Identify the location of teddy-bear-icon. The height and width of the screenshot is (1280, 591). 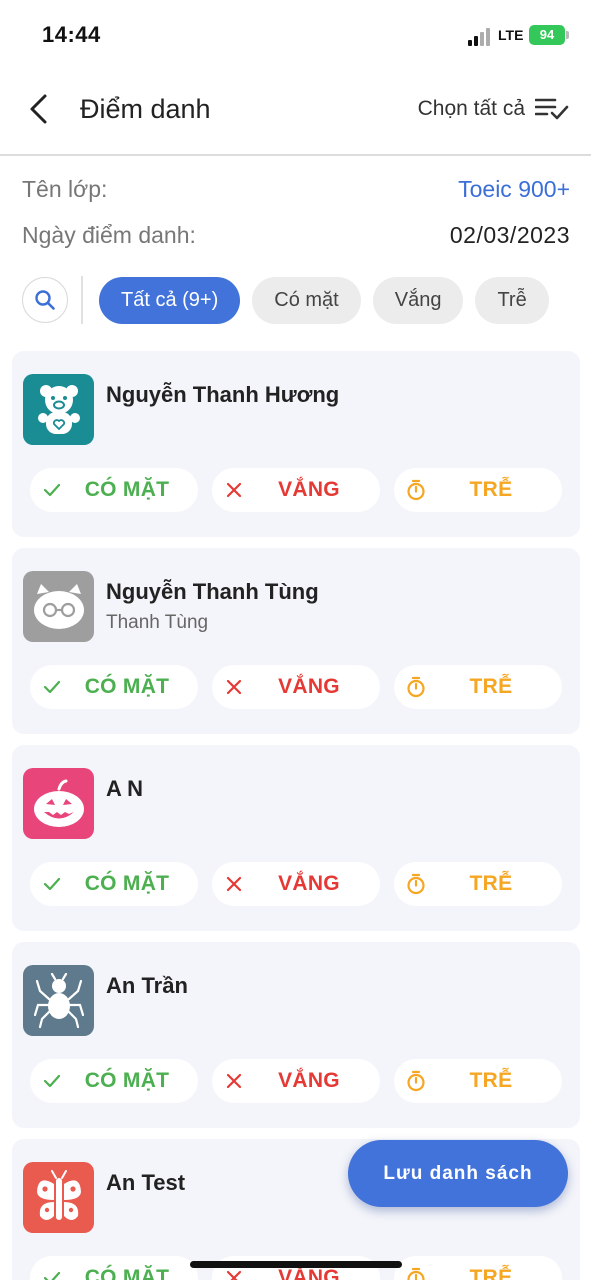
(58, 409).